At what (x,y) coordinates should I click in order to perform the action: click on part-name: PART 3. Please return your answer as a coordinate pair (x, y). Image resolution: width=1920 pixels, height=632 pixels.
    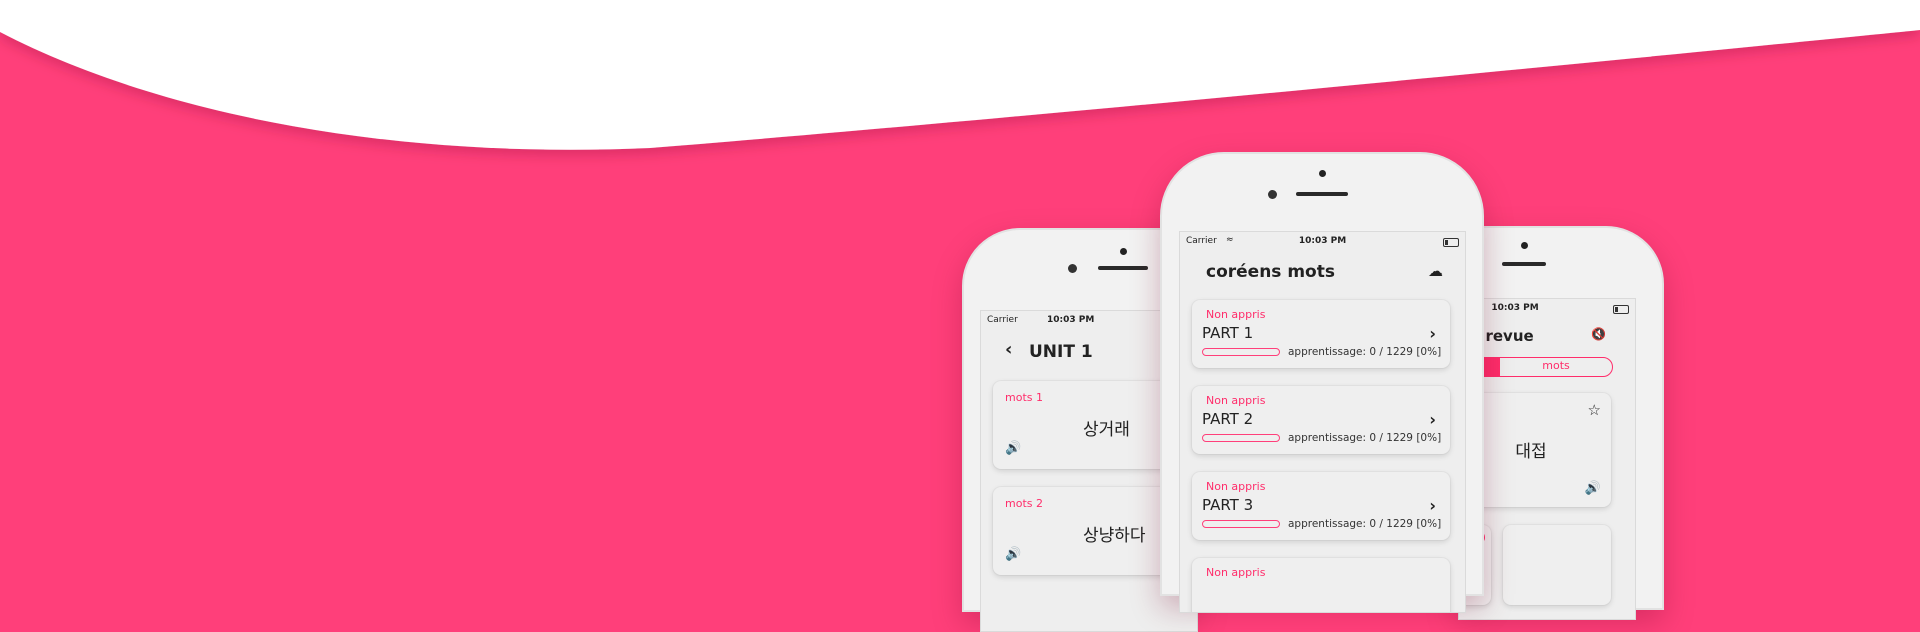
    Looking at the image, I should click on (1228, 505).